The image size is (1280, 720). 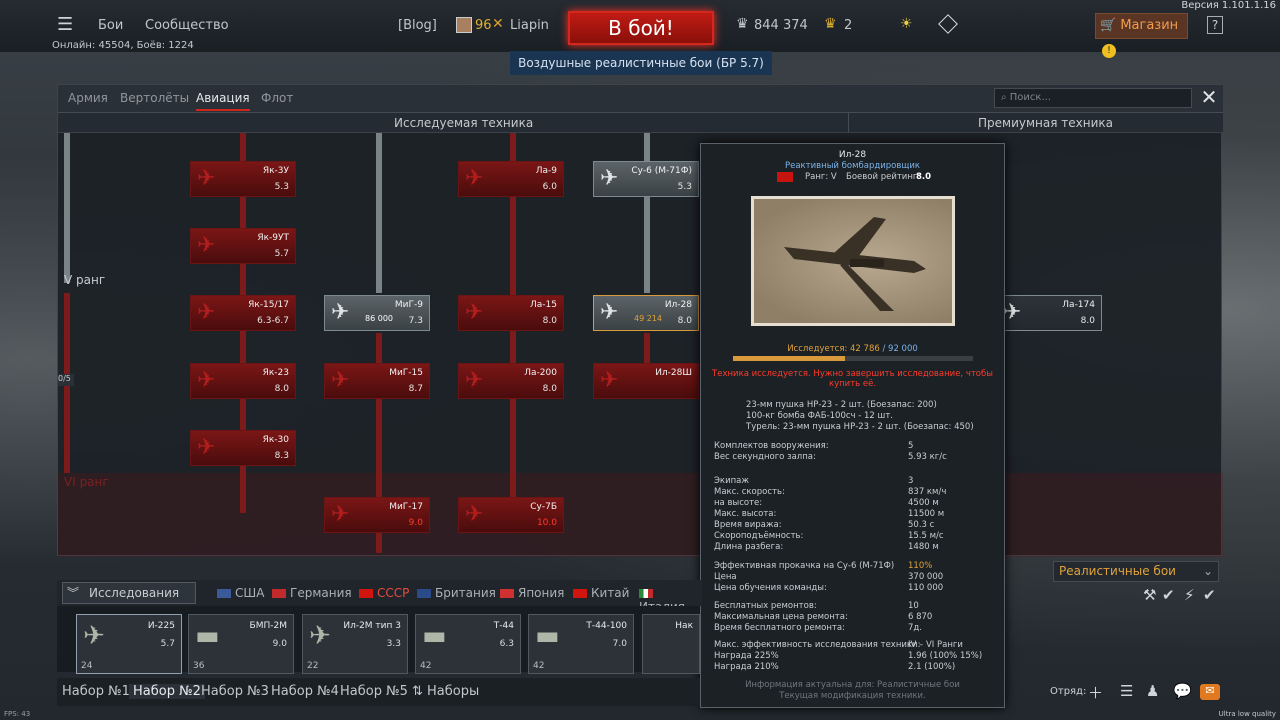 I want to click on tree-unit-la9: ✈ Ла-9 6.0, so click(x=511, y=179).